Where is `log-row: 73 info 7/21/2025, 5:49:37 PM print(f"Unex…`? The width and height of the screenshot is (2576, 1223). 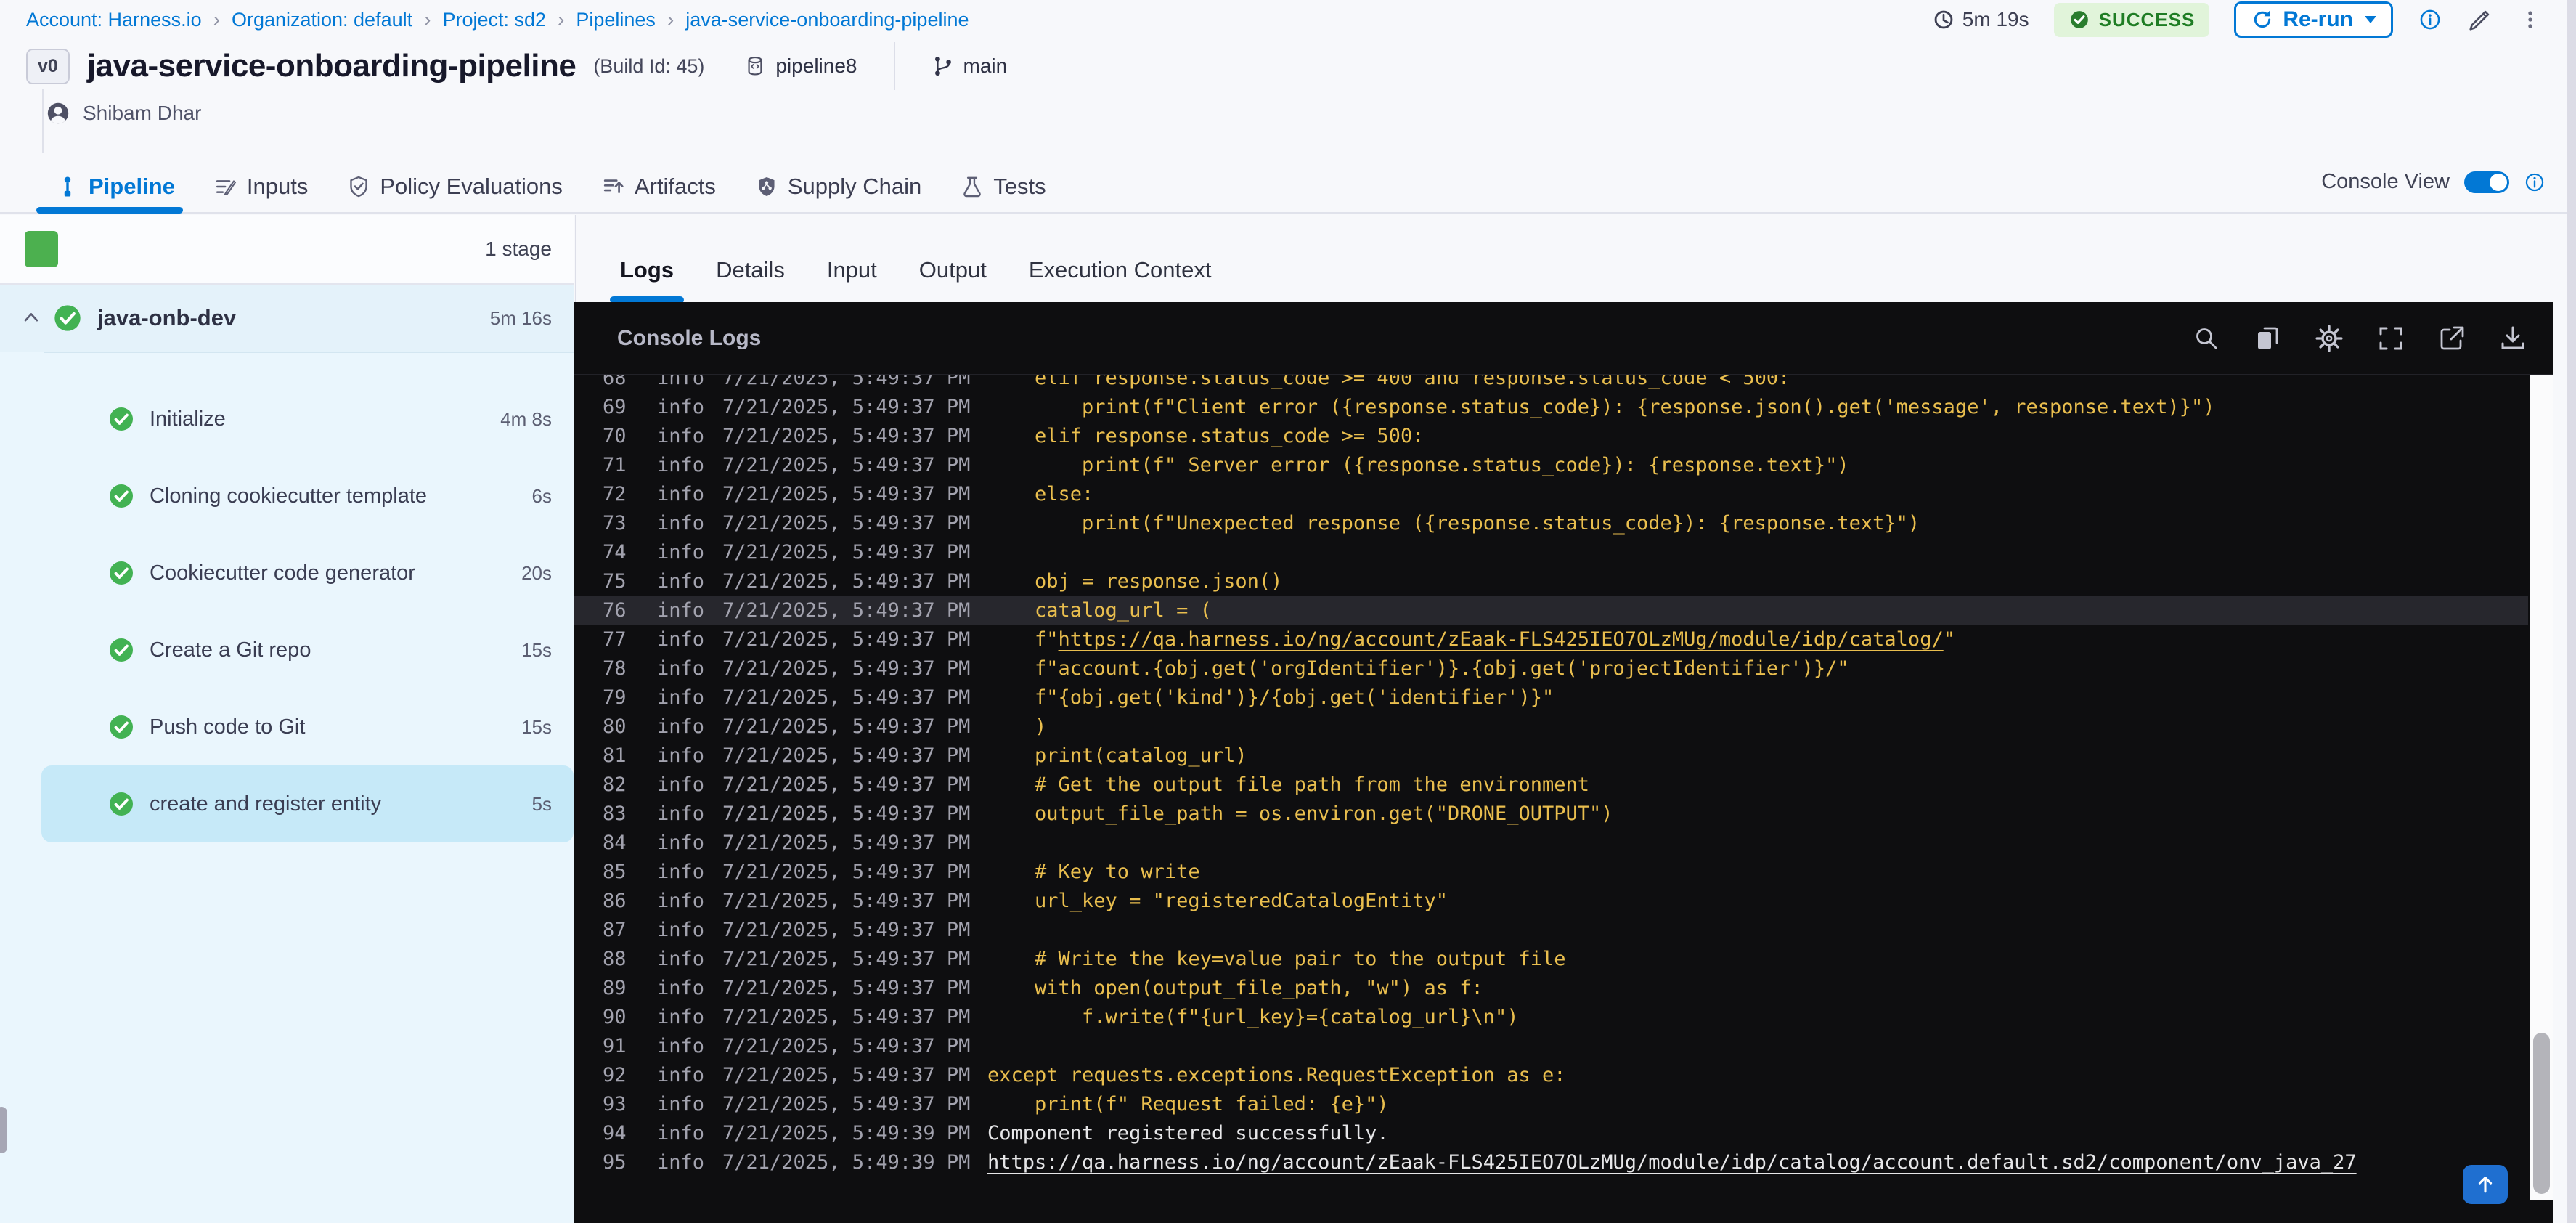
log-row: 73 info 7/21/2025, 5:49:37 PM print(f"Unex… is located at coordinates (1551, 523).